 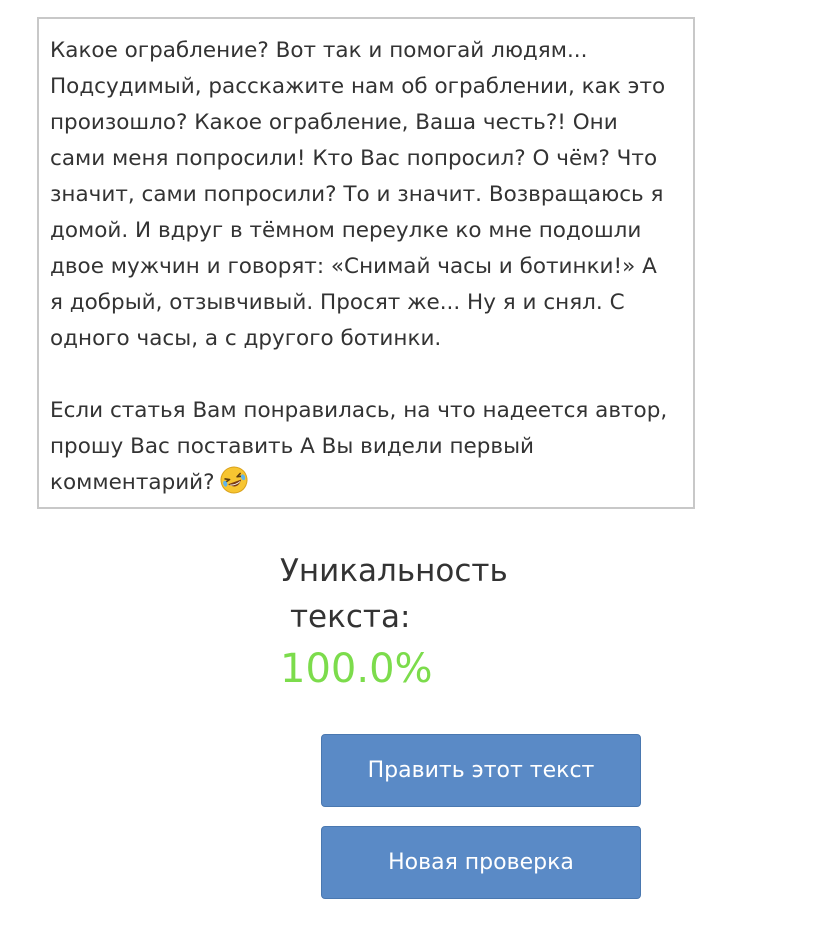 What do you see at coordinates (481, 862) in the screenshot?
I see `new-check-button: Новая проверка` at bounding box center [481, 862].